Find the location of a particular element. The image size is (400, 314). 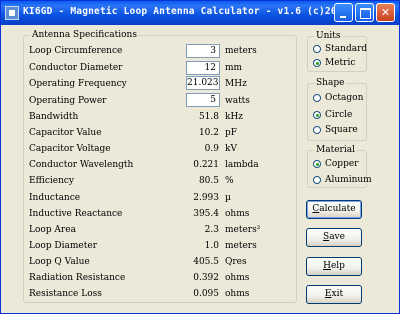

material-copper-label: Copper is located at coordinates (342, 164).